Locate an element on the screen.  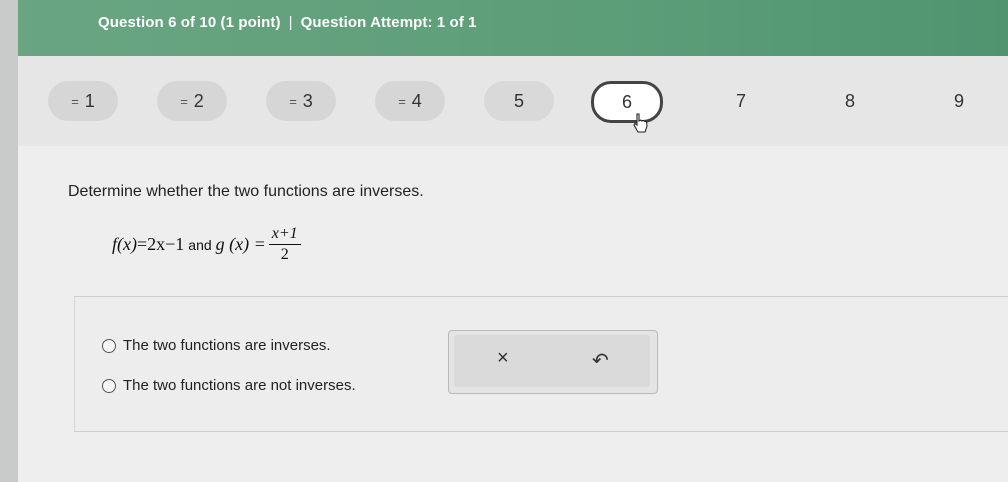
attempt-counter: Question Attempt: 1 of 1 is located at coordinates (388, 22).